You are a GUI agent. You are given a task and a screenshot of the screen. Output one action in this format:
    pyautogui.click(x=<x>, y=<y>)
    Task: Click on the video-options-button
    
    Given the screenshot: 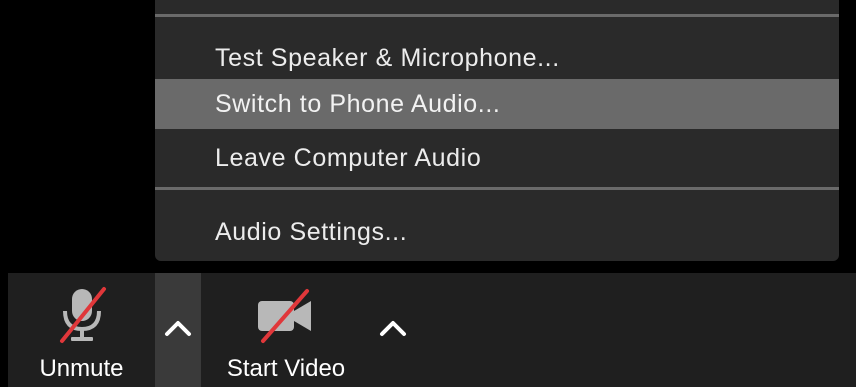 What is the action you would take?
    pyautogui.click(x=393, y=330)
    